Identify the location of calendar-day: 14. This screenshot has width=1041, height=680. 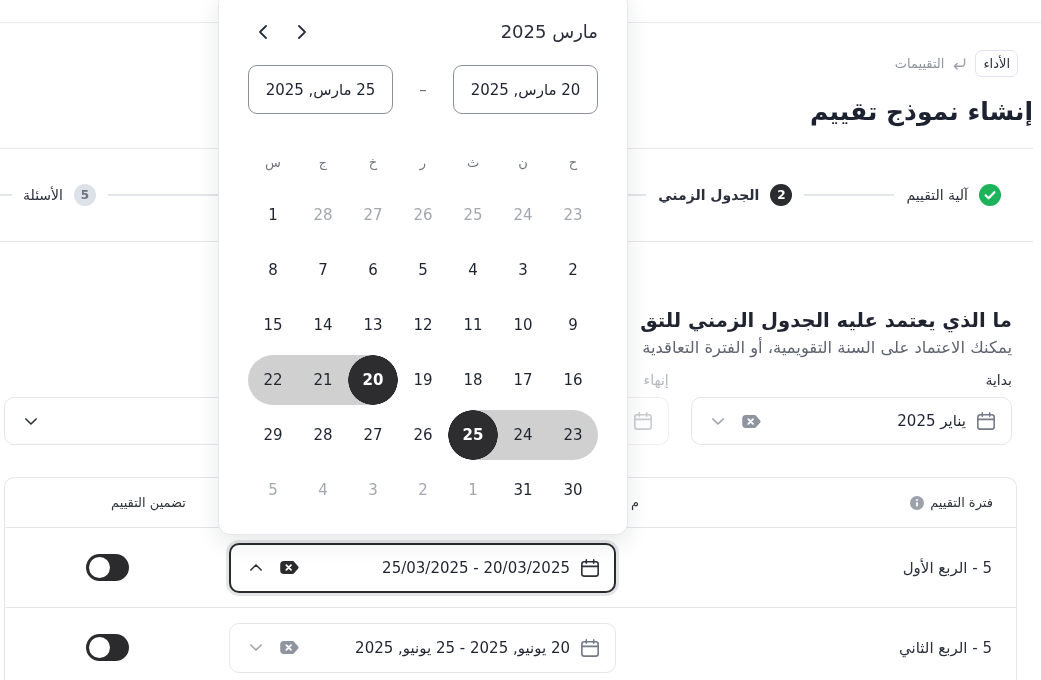
(323, 325).